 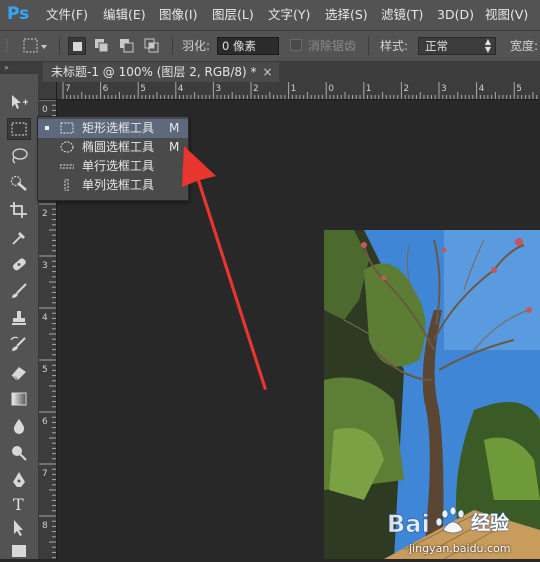 I want to click on blur-tool, so click(x=19, y=426).